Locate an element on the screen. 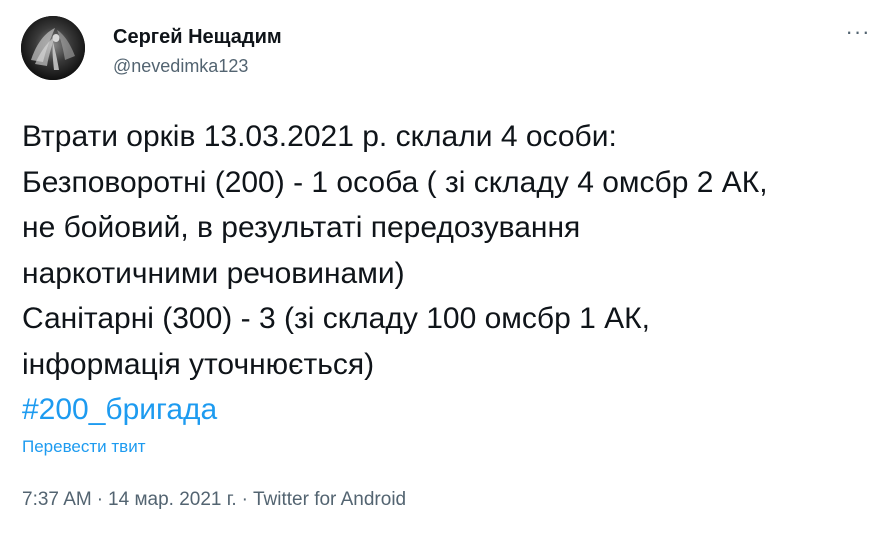 This screenshot has height=534, width=896. tweet-text-line: наркотичними речовинами) is located at coordinates (213, 273).